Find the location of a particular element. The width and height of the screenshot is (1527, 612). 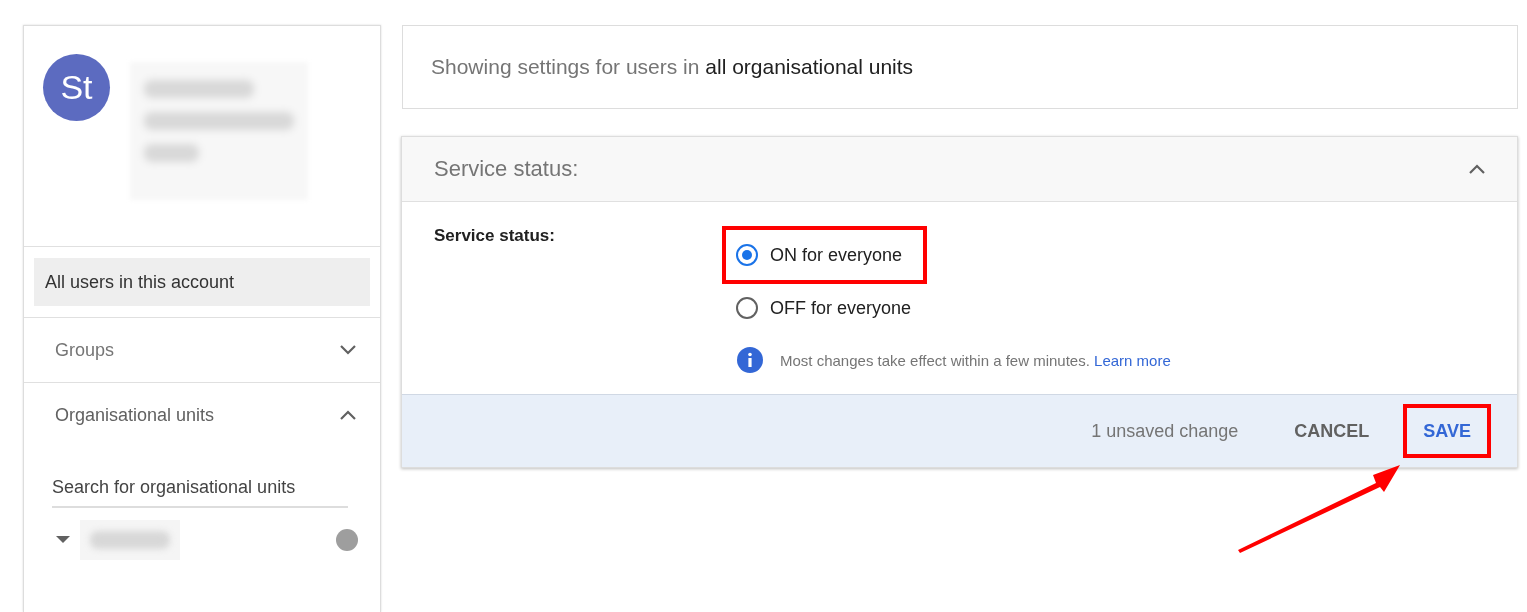

sidebar-item: All users in this account is located at coordinates (202, 282).